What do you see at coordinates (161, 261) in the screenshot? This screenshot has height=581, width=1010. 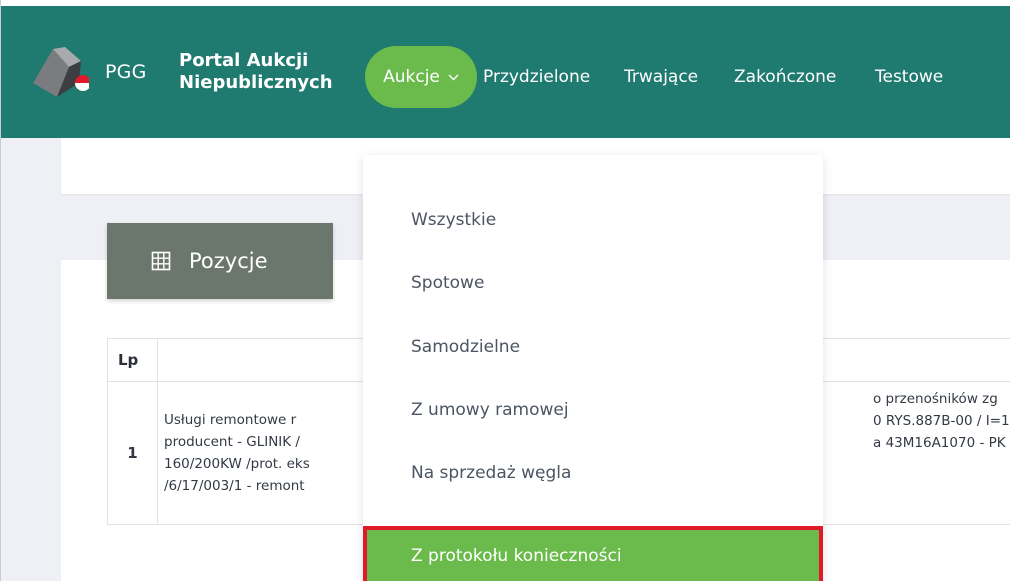 I see `grid-table-icon` at bounding box center [161, 261].